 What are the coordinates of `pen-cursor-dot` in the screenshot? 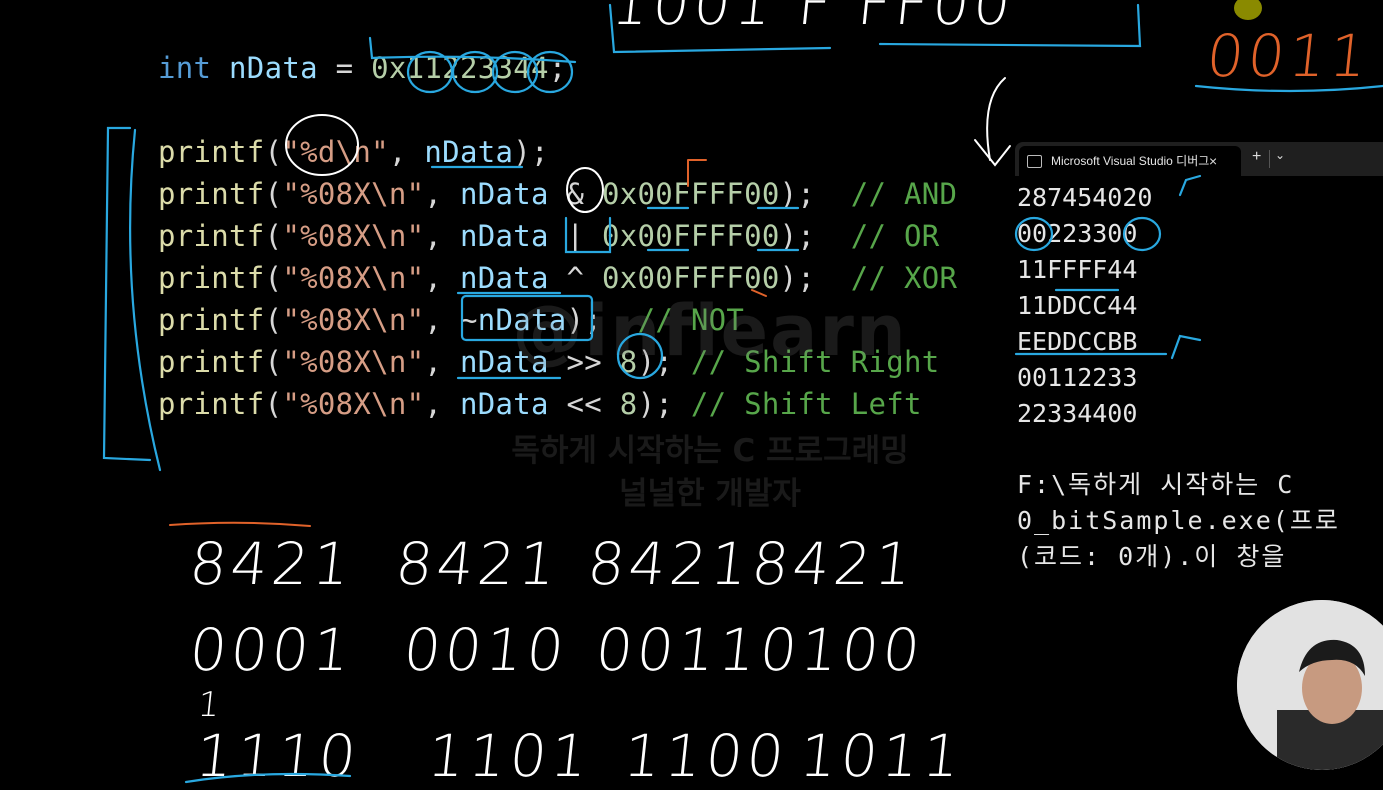 It's located at (1248, 10).